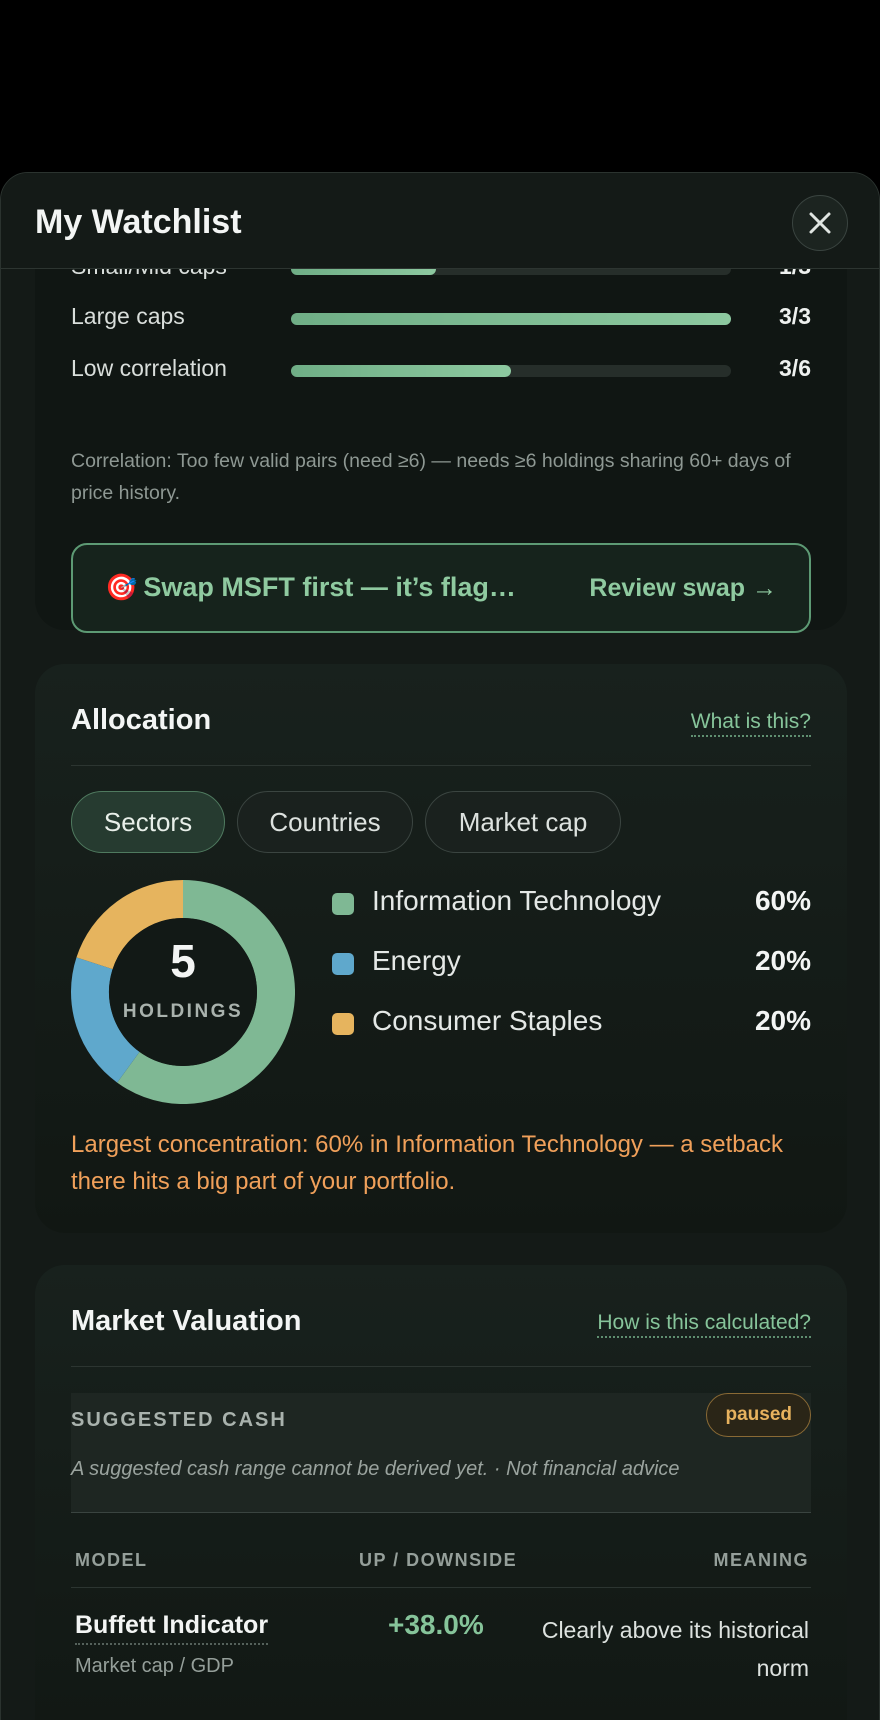 The height and width of the screenshot is (1720, 880). What do you see at coordinates (758, 1415) in the screenshot?
I see `status-badge: paused` at bounding box center [758, 1415].